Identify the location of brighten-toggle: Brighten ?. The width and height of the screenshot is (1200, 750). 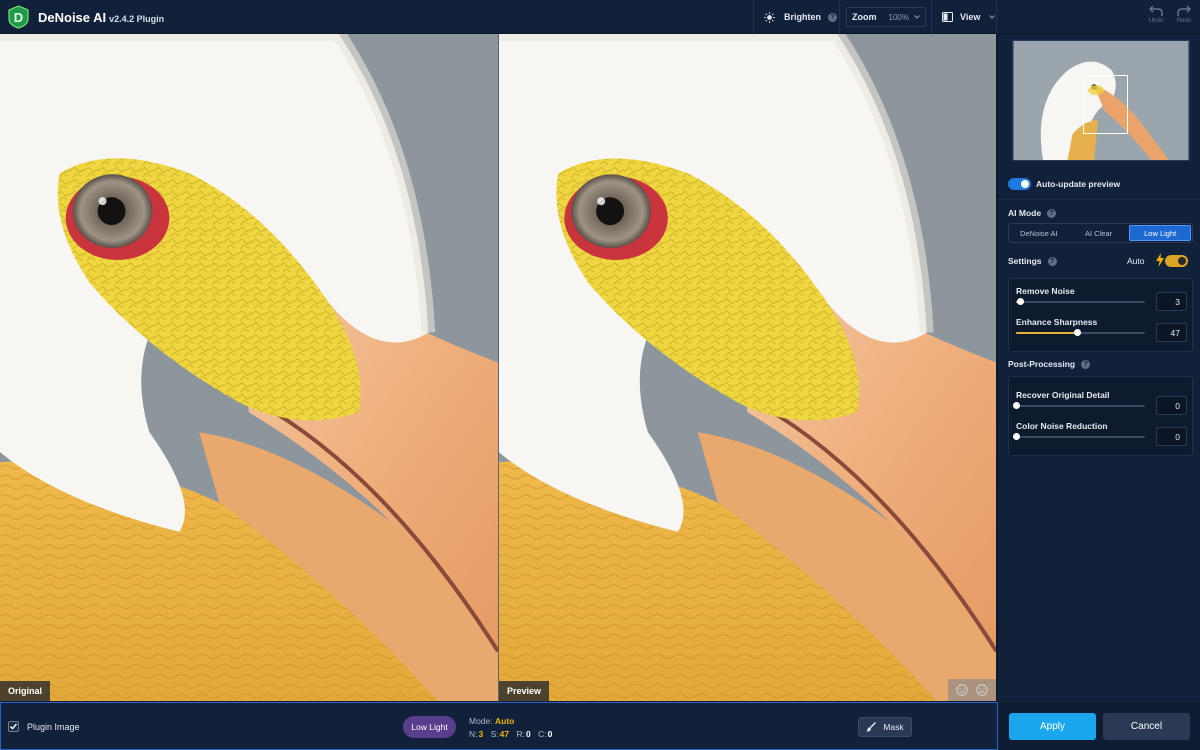
(796, 17).